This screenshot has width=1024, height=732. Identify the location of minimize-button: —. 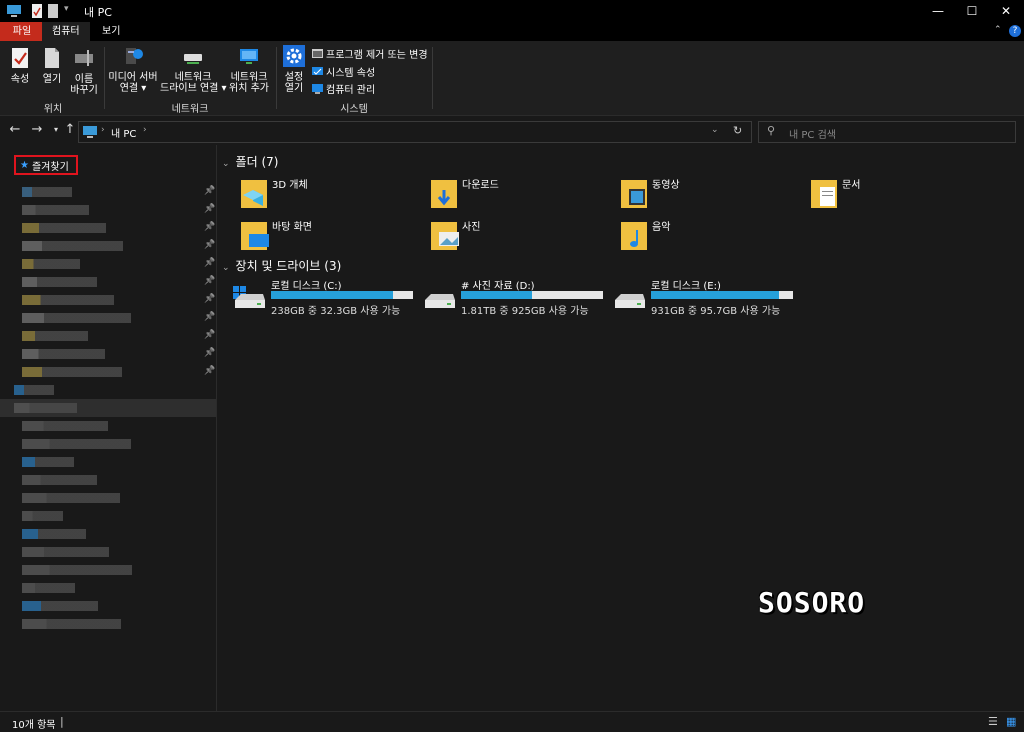
(938, 11).